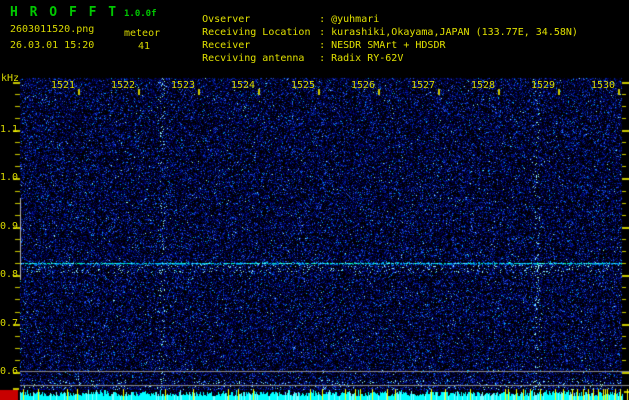 This screenshot has height=400, width=629. What do you see at coordinates (9, 177) in the screenshot?
I see `y-tick-label: 1.0` at bounding box center [9, 177].